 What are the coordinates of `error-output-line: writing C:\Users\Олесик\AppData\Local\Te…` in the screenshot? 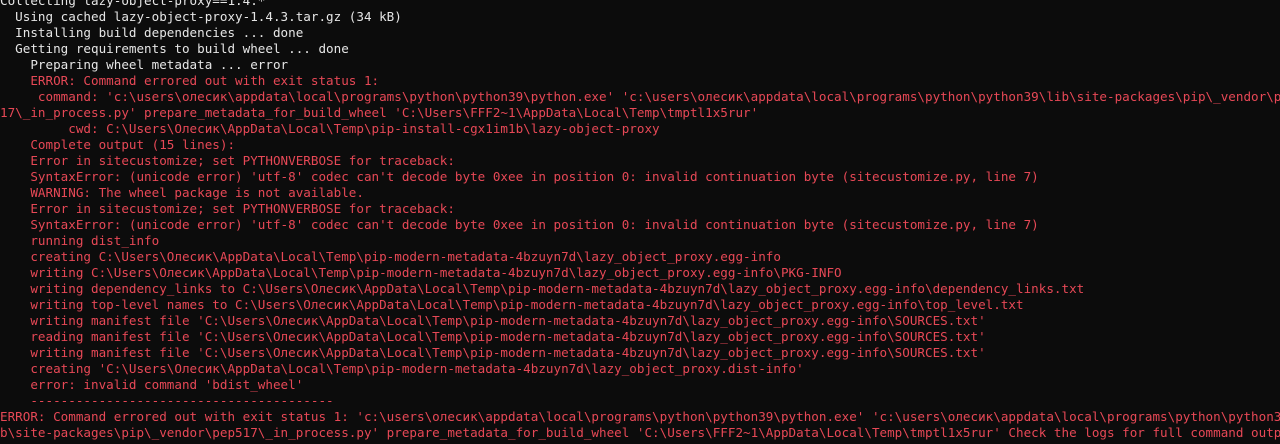 It's located at (421, 272).